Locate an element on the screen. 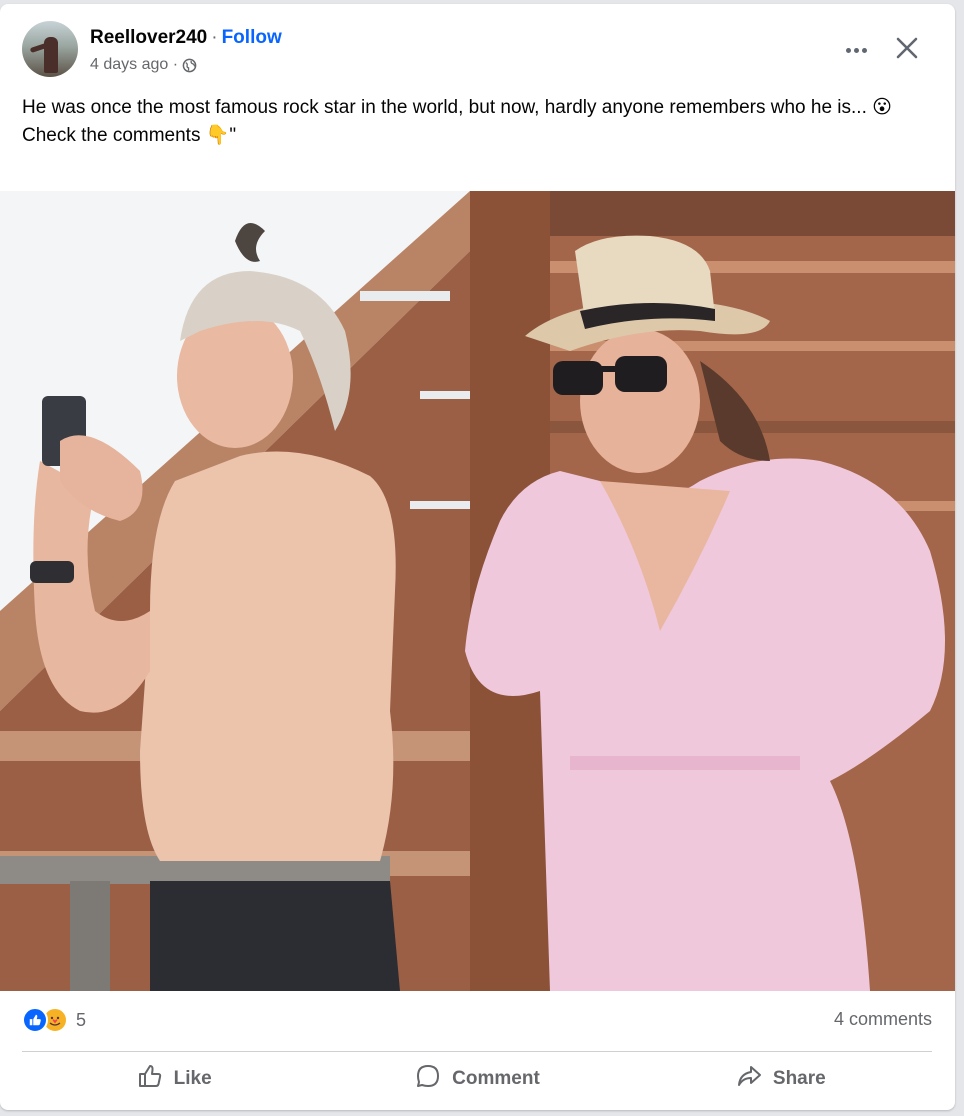  thumbs-up-icon is located at coordinates (150, 1079).